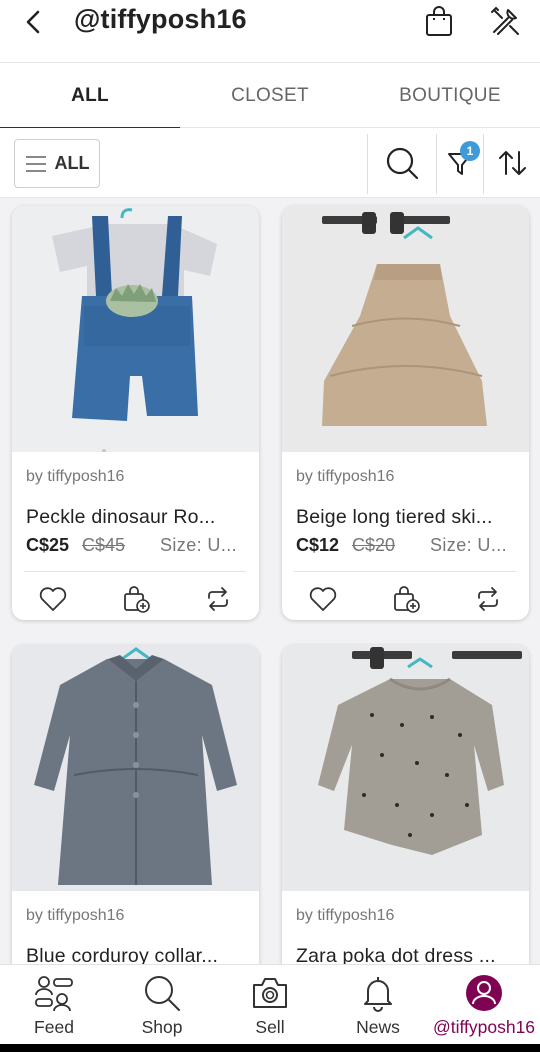  Describe the element at coordinates (439, 21) in the screenshot. I see `shopping-bag-icon` at that location.